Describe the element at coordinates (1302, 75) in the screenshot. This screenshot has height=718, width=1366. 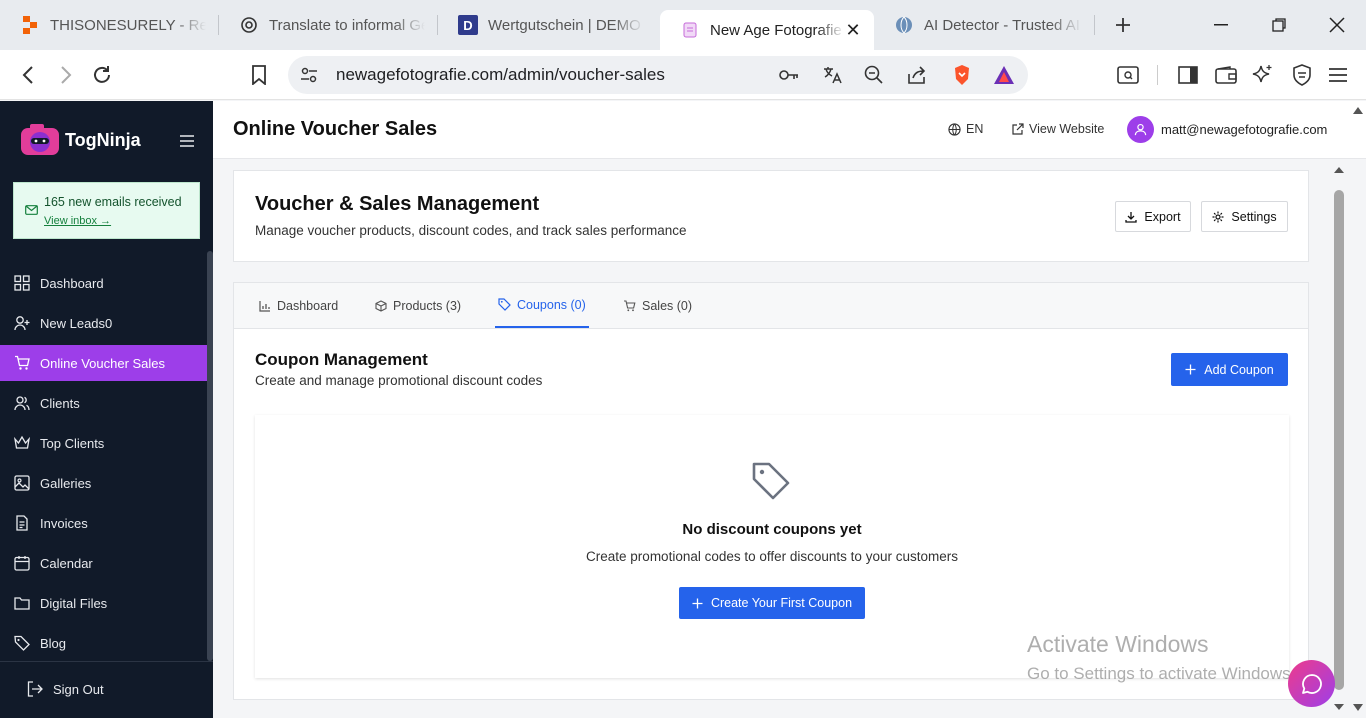
I see `vpn-button` at that location.